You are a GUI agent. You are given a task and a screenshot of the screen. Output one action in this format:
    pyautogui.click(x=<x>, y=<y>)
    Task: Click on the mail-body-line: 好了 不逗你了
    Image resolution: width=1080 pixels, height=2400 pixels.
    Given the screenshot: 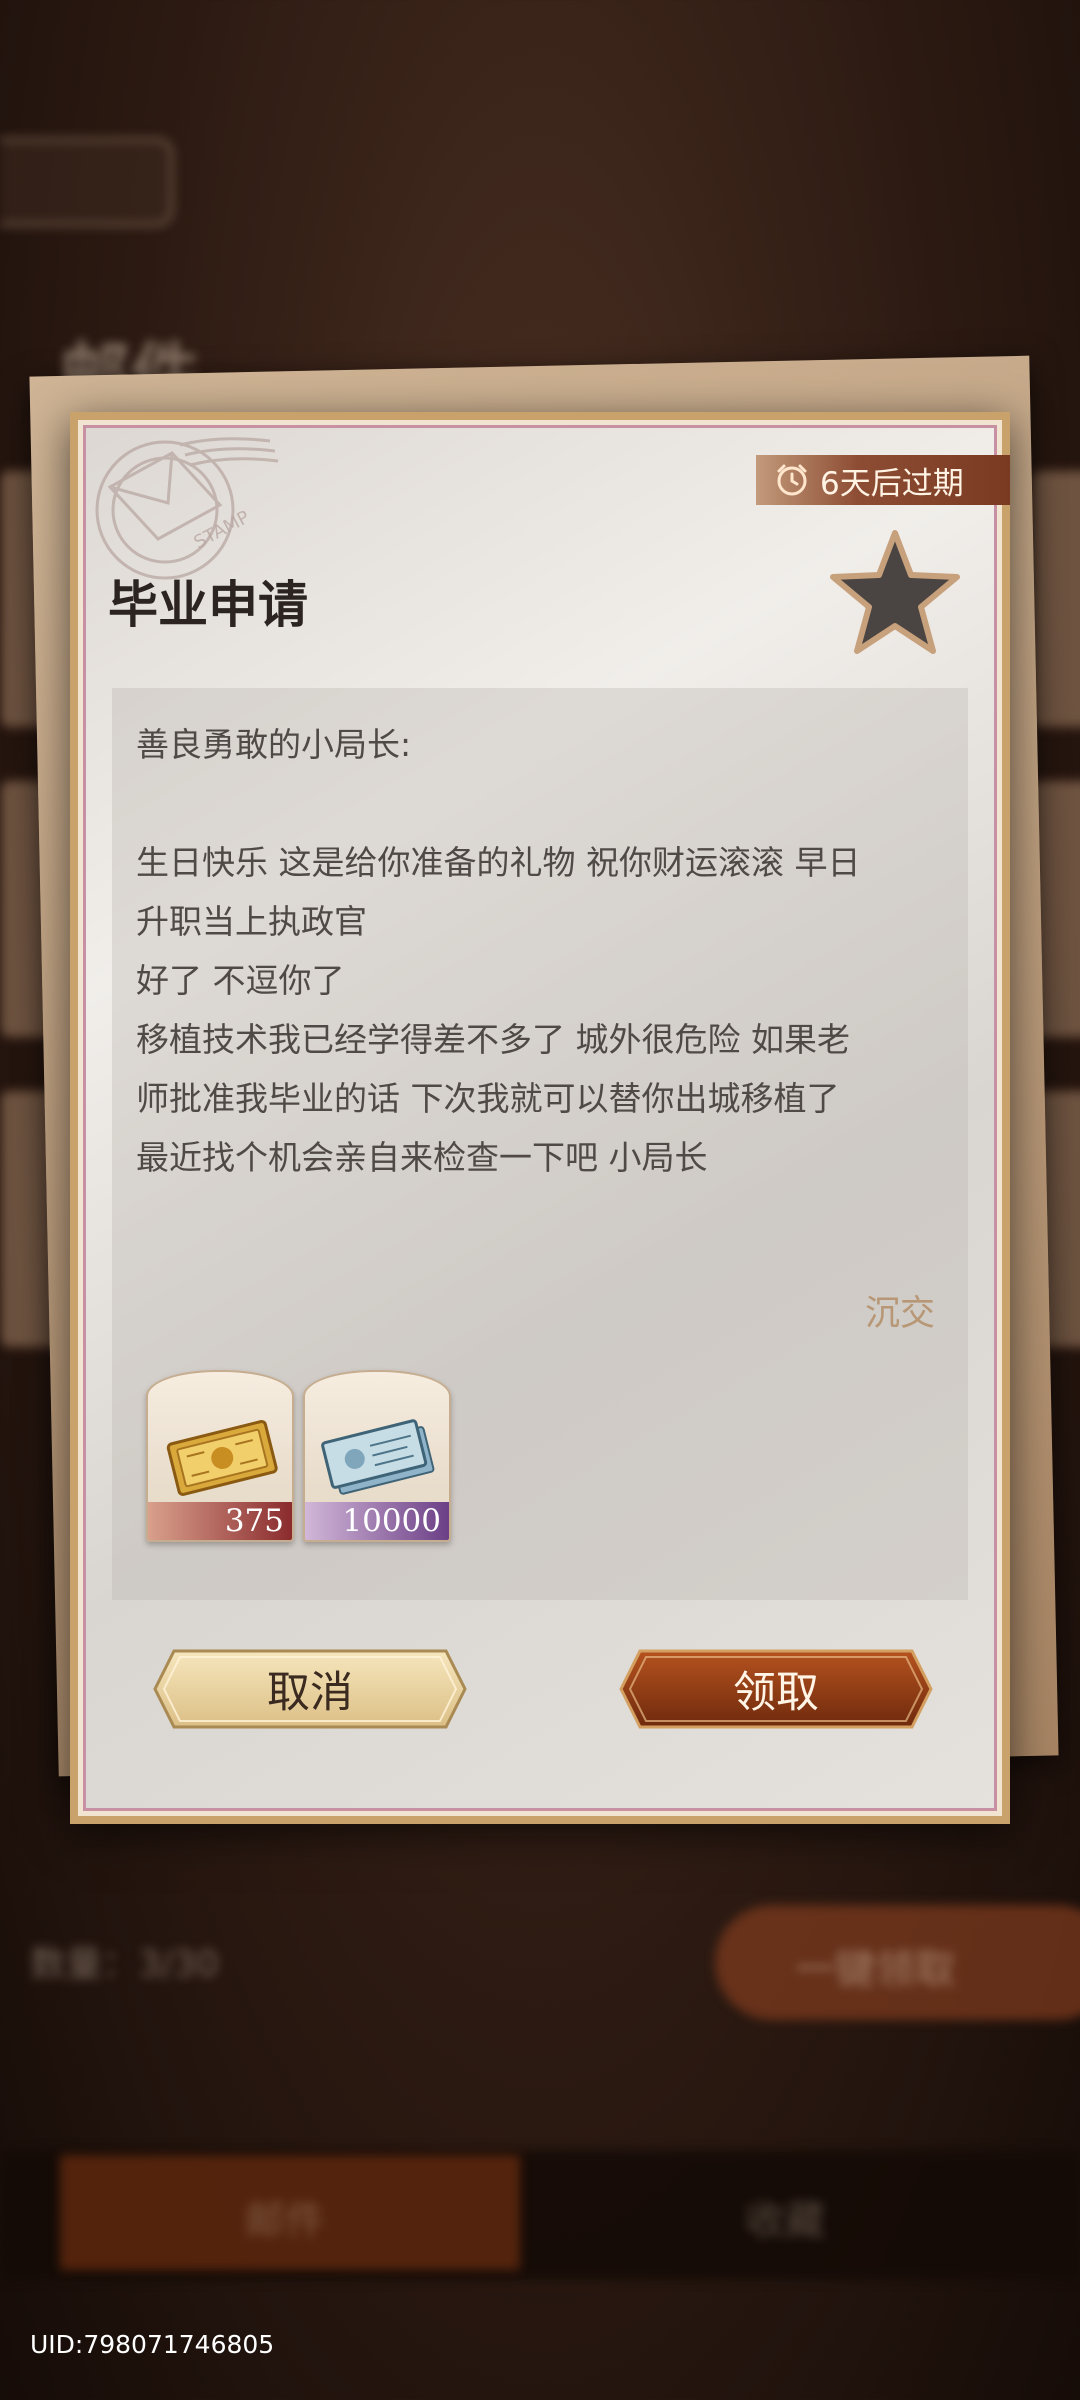 What is the action you would take?
    pyautogui.click(x=240, y=980)
    